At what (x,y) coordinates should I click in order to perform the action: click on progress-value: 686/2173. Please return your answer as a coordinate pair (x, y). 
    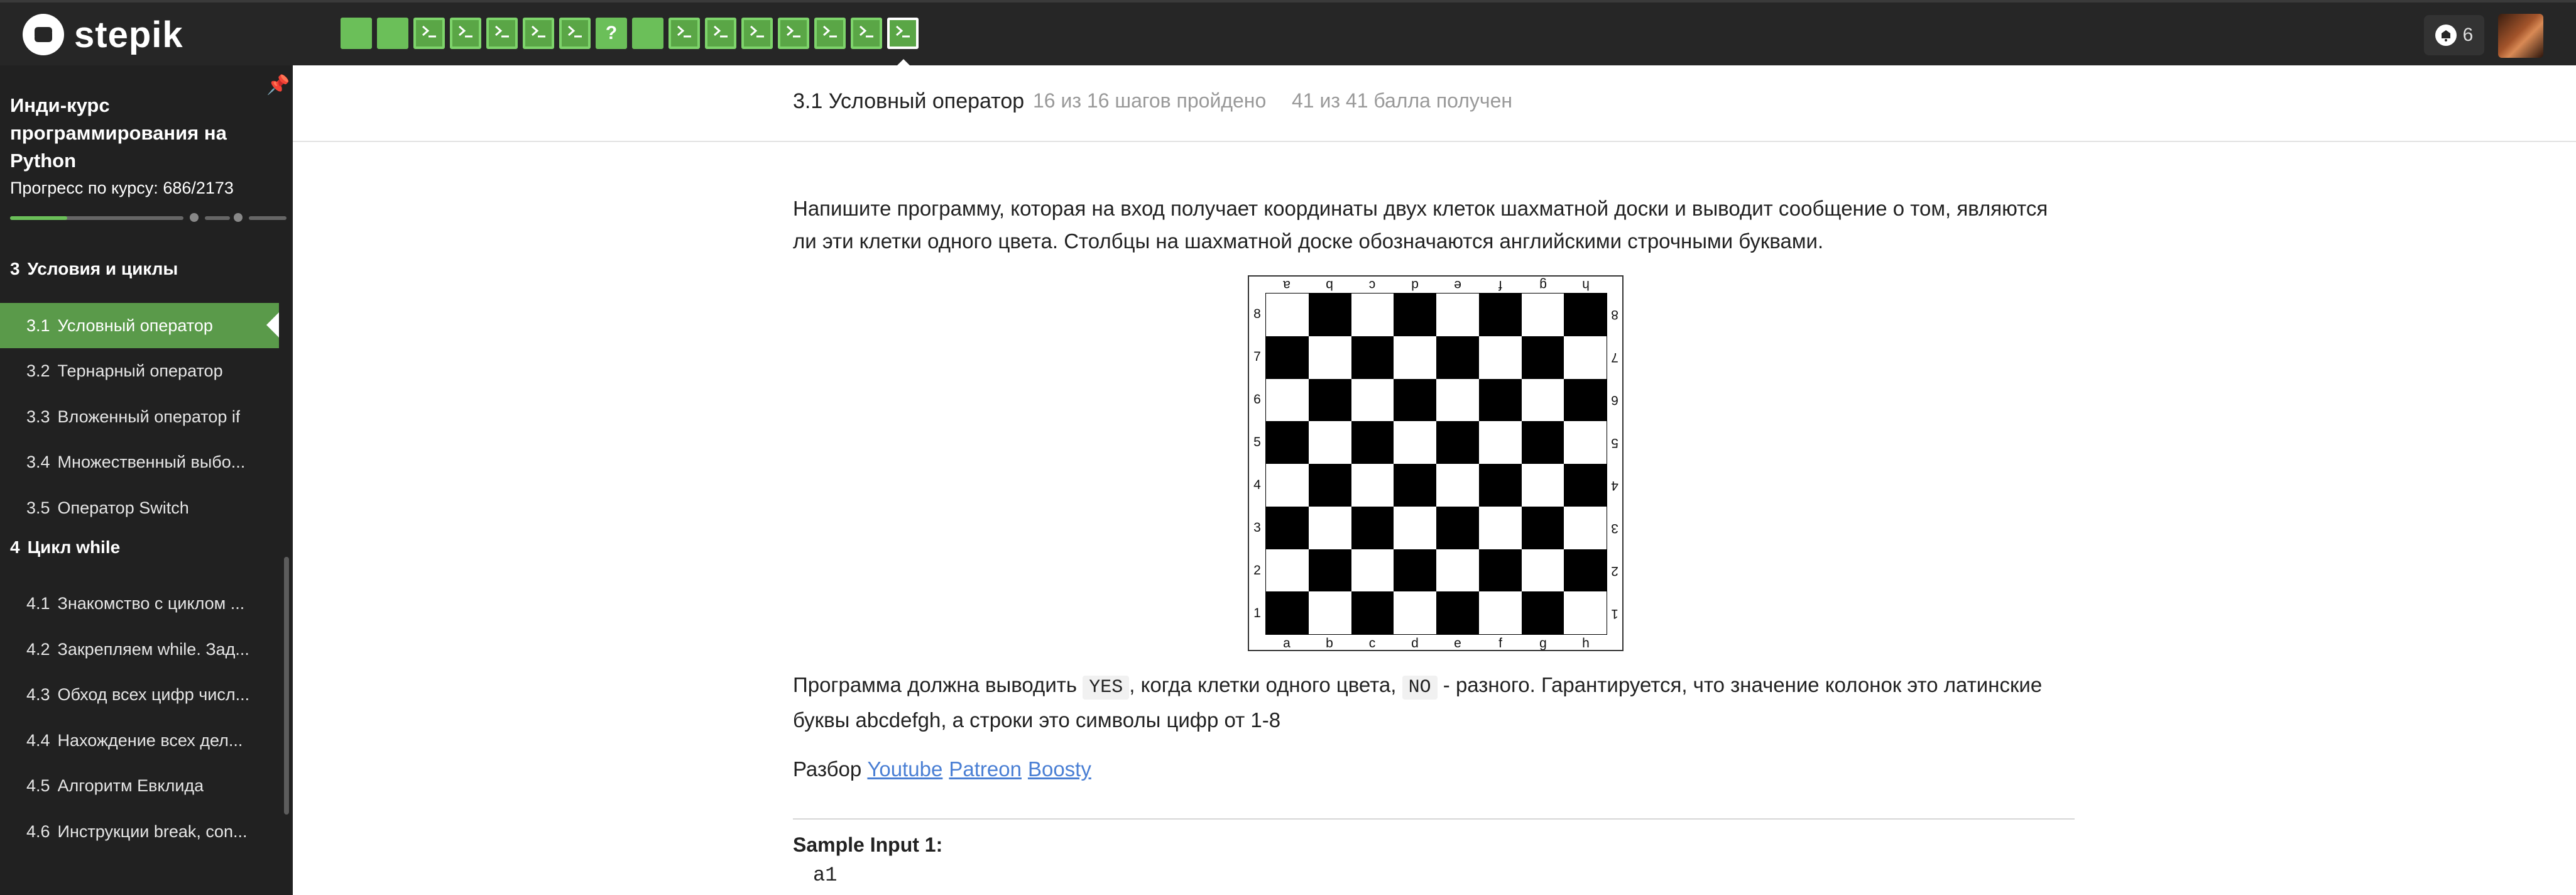
    Looking at the image, I should click on (198, 188).